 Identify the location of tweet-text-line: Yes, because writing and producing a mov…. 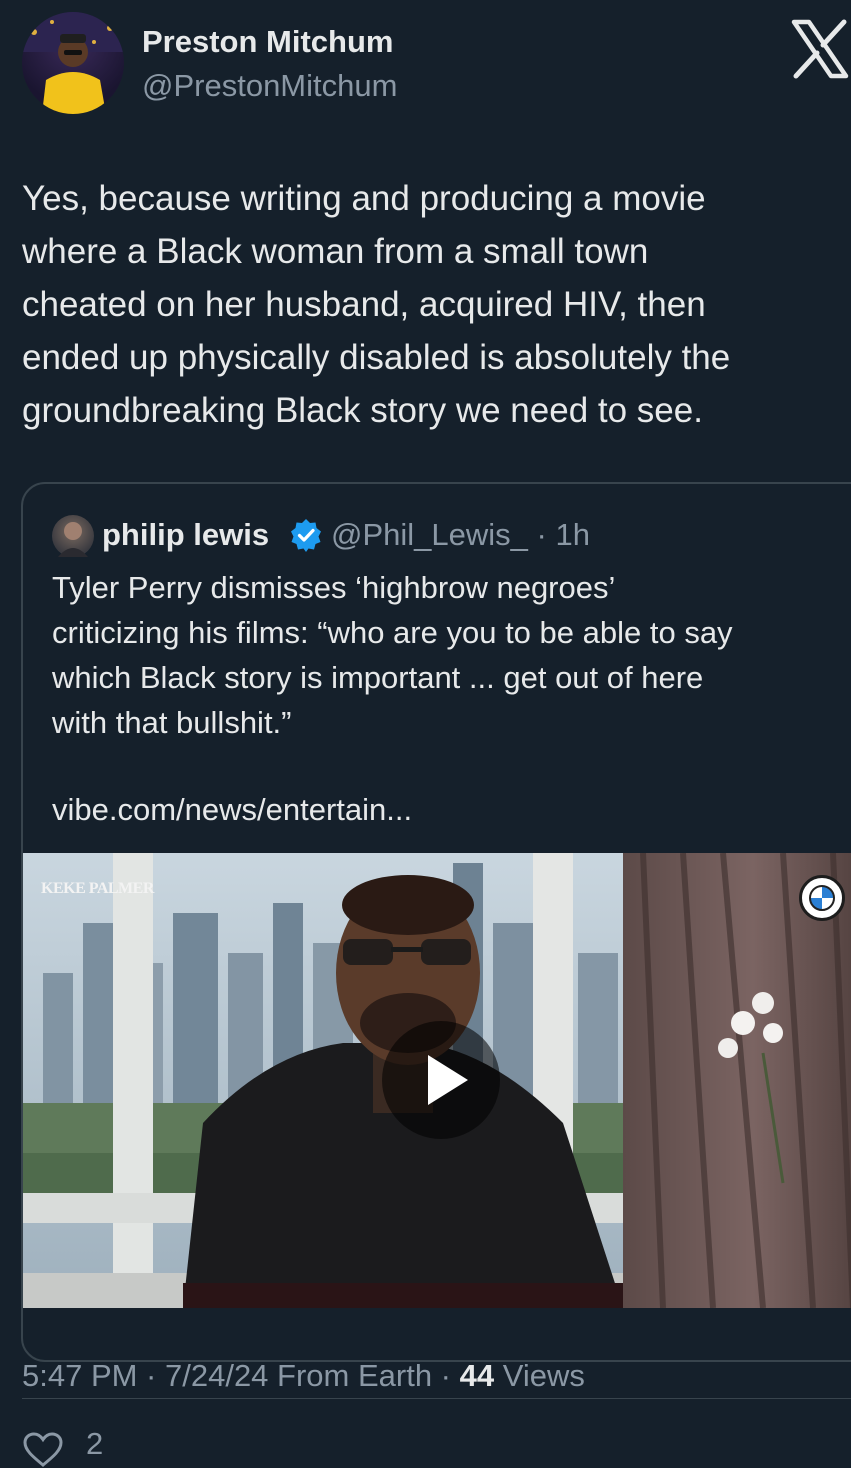
(364, 198).